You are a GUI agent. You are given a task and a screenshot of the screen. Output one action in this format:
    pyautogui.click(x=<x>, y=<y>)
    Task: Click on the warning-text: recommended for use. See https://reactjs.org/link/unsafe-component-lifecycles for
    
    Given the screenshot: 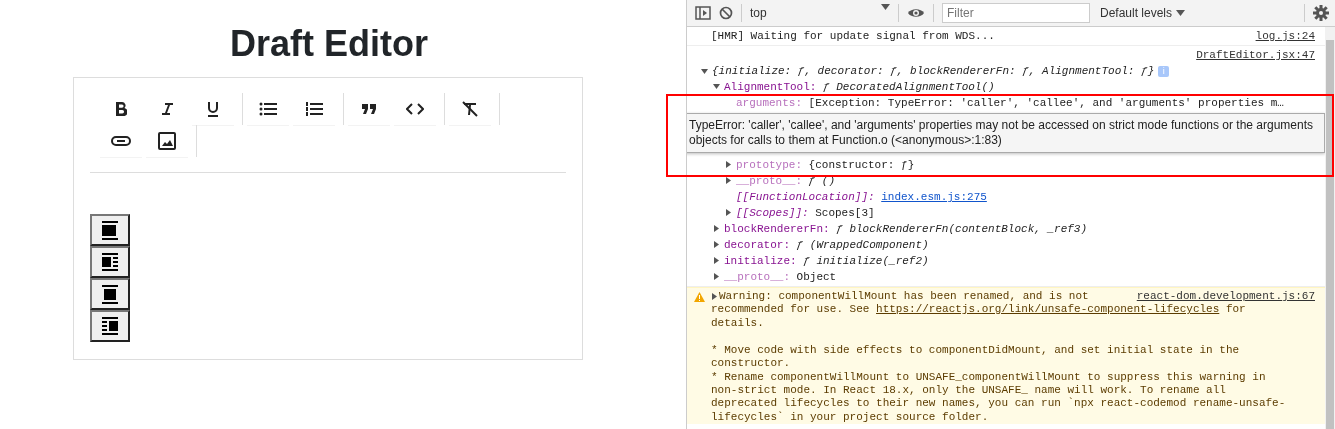 What is the action you would take?
    pyautogui.click(x=978, y=309)
    